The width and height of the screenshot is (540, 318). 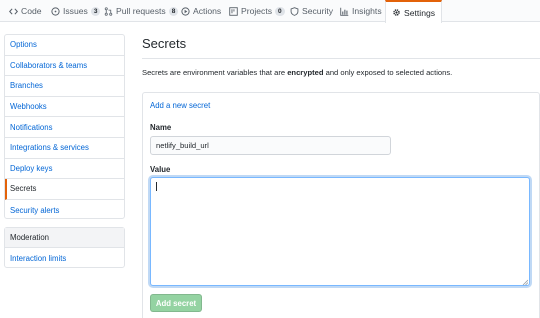 What do you see at coordinates (64, 238) in the screenshot?
I see `moderation-heading: Moderation` at bounding box center [64, 238].